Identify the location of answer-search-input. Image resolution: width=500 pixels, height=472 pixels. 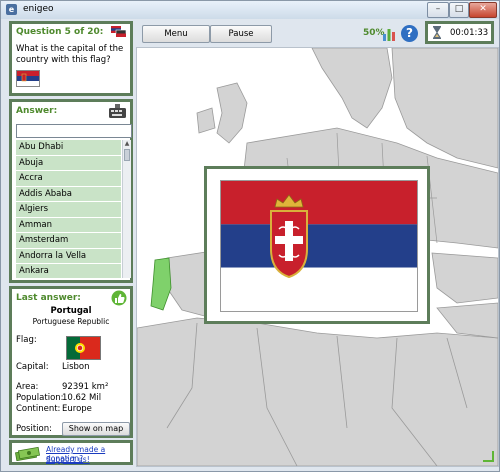
(74, 131).